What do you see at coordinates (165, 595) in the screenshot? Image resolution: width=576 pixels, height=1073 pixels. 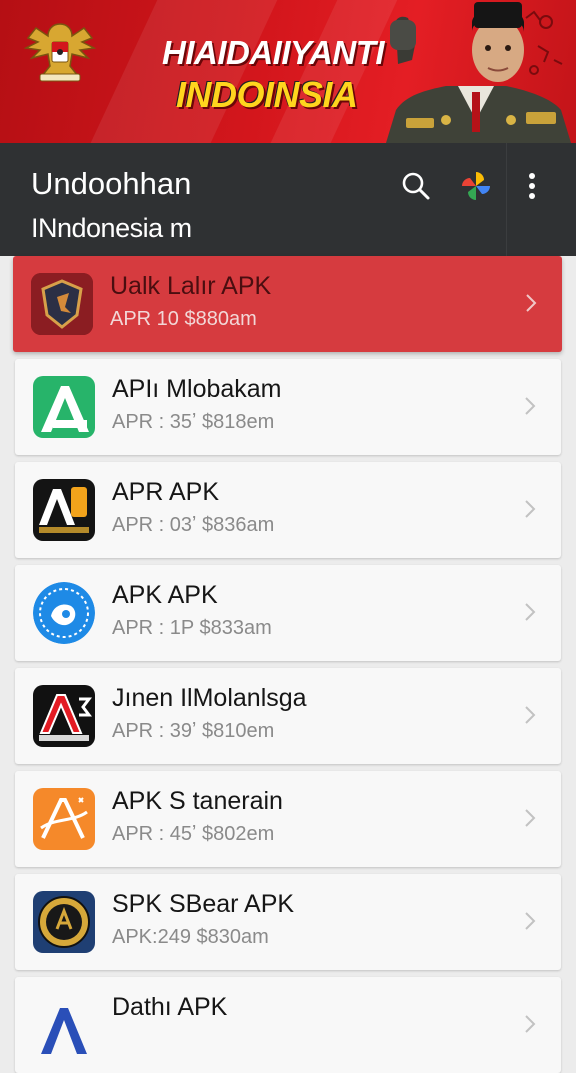 I see `app-name: APK APK` at bounding box center [165, 595].